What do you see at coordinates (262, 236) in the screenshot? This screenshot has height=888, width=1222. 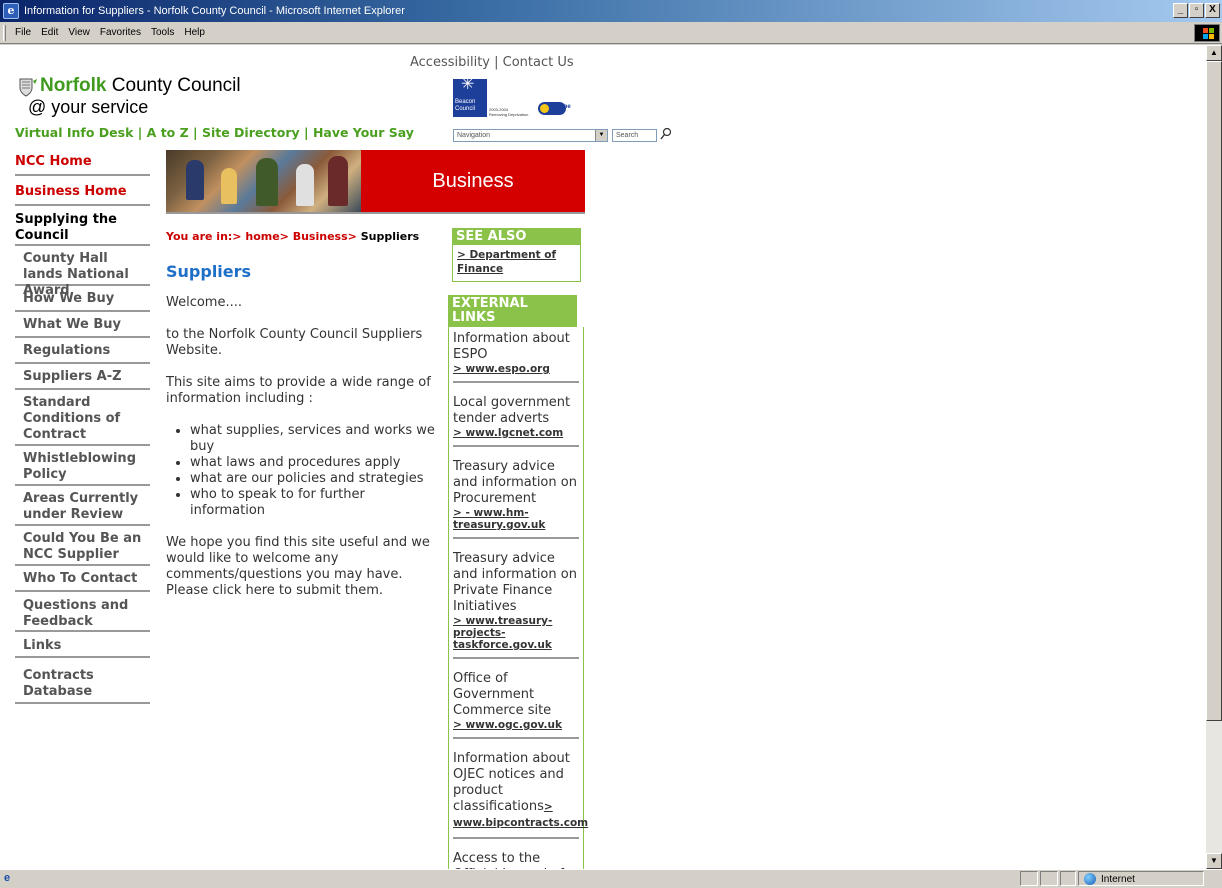 I see `breadcrumb-home: home` at bounding box center [262, 236].